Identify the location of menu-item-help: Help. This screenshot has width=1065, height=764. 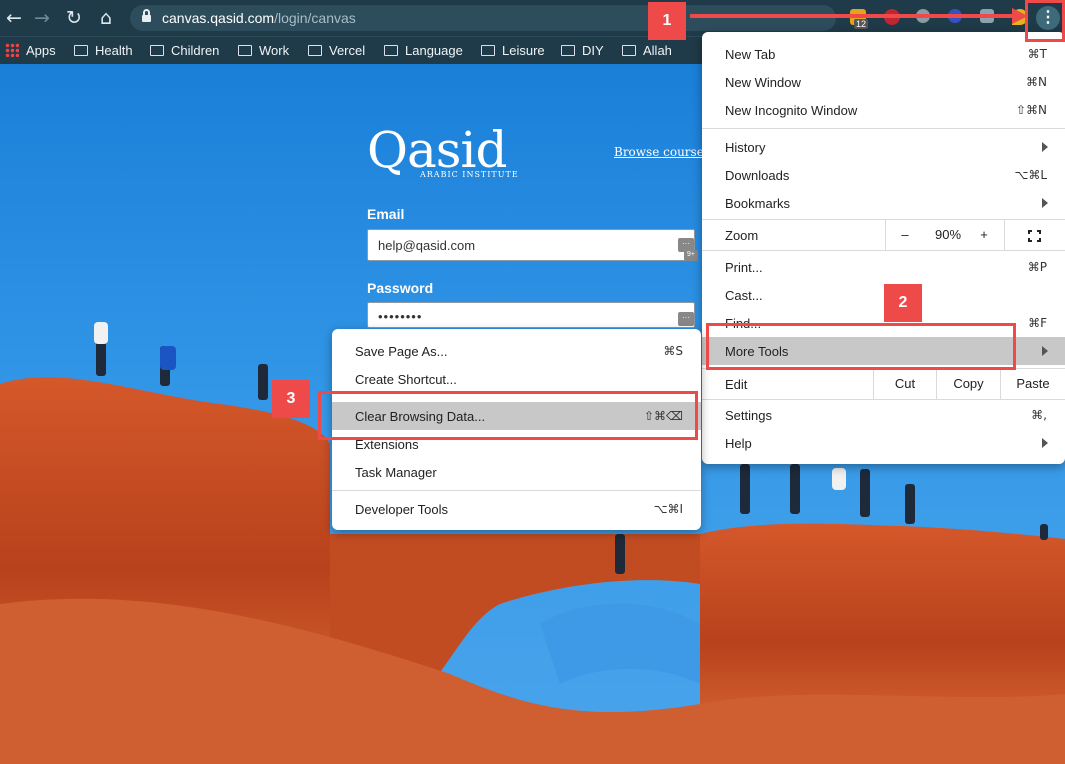
(883, 443).